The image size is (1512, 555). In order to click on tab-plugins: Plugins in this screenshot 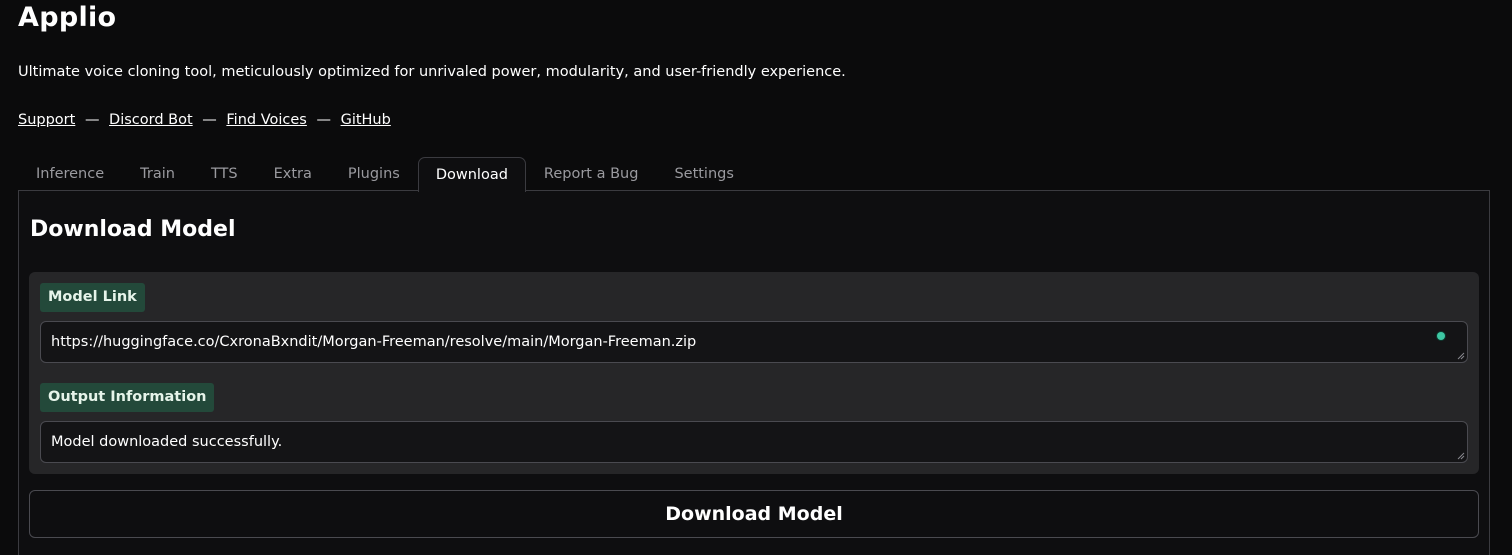, I will do `click(374, 173)`.